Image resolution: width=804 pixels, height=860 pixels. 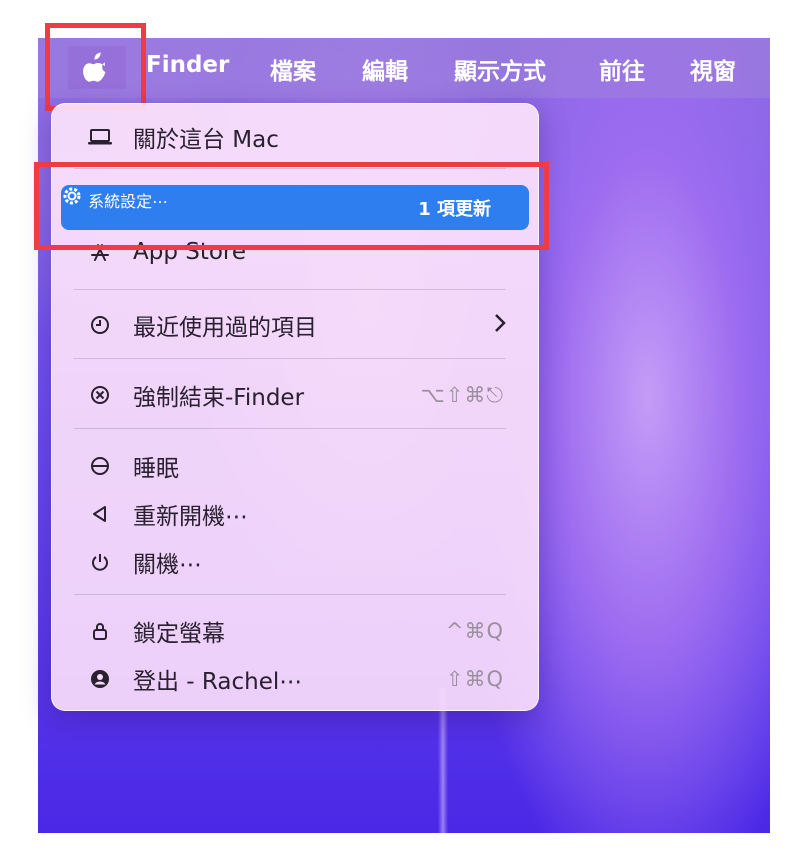 I want to click on apple-logo-icon, so click(x=93, y=67).